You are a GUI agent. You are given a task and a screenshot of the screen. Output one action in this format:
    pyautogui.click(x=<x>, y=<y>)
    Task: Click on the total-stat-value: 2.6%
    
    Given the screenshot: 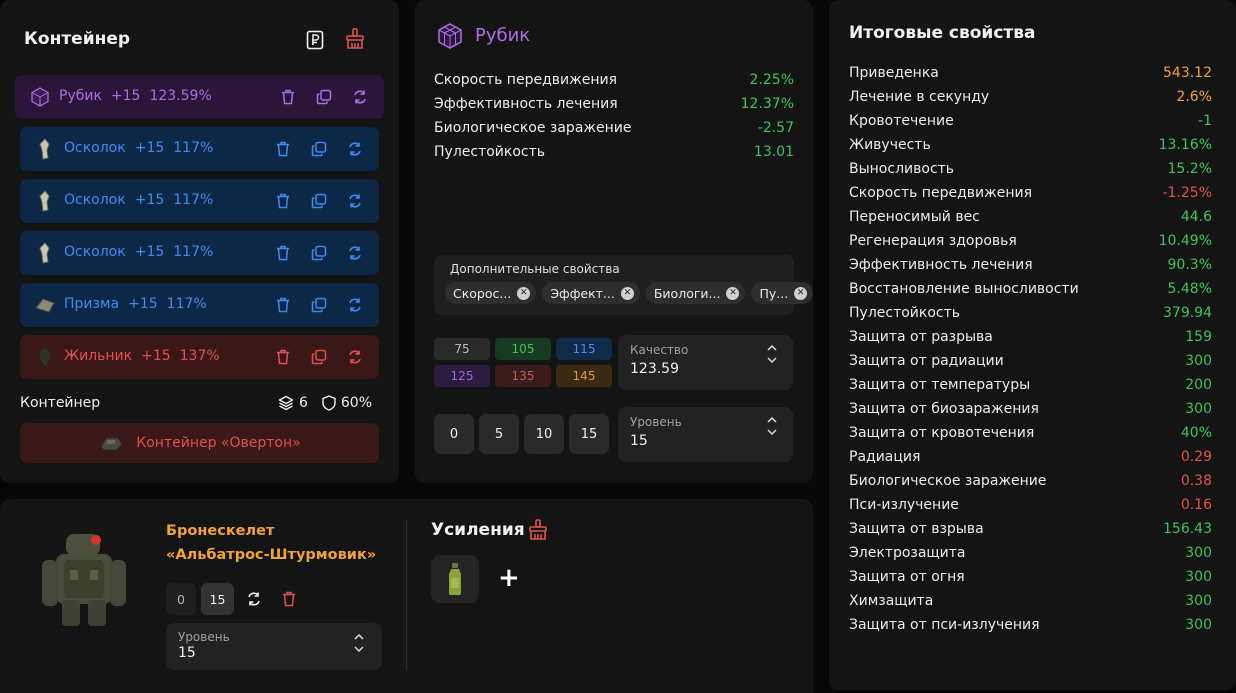 What is the action you would take?
    pyautogui.click(x=1194, y=97)
    